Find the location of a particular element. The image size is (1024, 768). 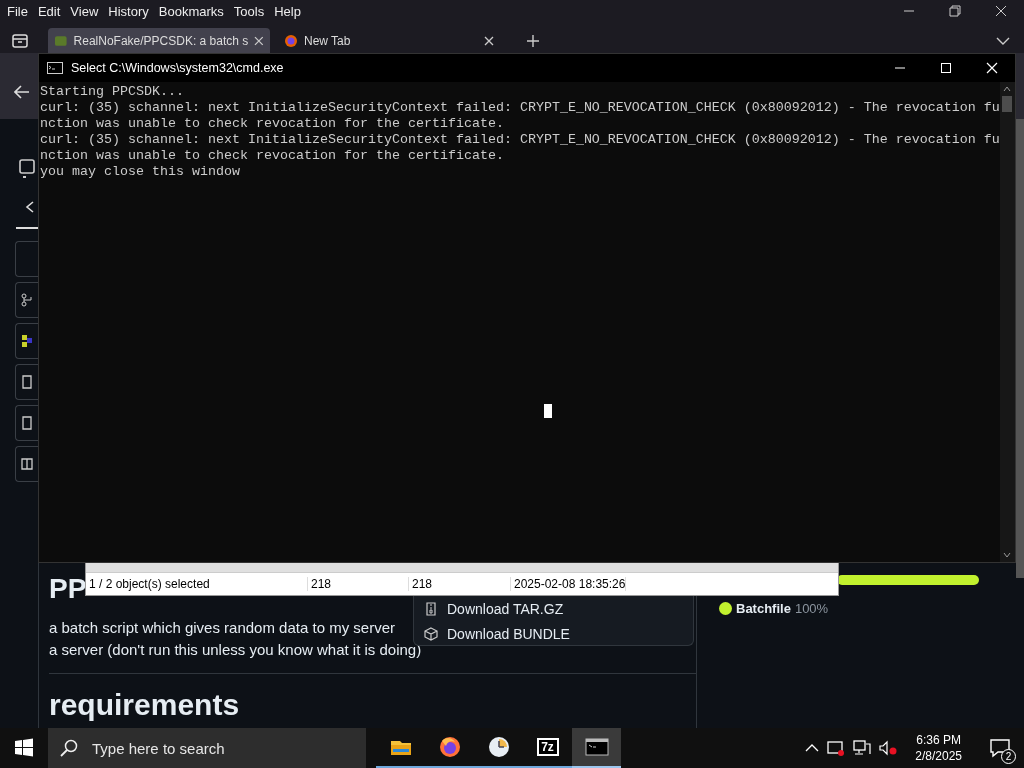

language-name: Batchfile is located at coordinates (763, 608).